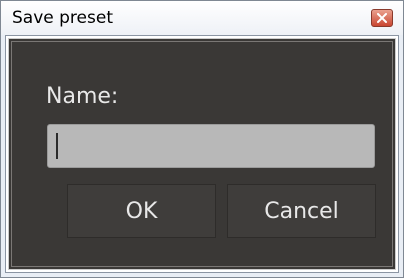 The width and height of the screenshot is (404, 278). I want to click on name-label: Name:, so click(82, 96).